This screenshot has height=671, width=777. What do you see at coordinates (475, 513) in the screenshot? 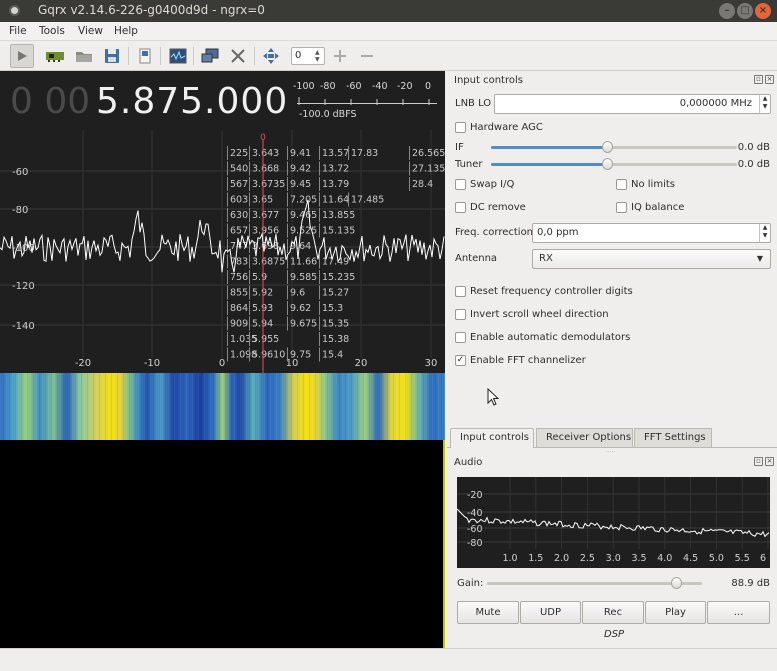
I see `audio-y-label: -40` at bounding box center [475, 513].